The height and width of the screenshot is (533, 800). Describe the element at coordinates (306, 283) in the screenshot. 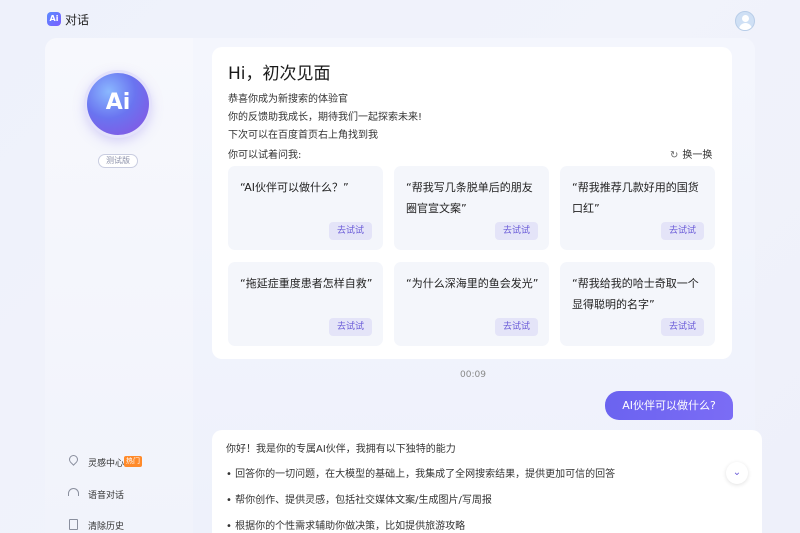

I see `prompt-text: “拖延症重度患者怎样自救”` at that location.